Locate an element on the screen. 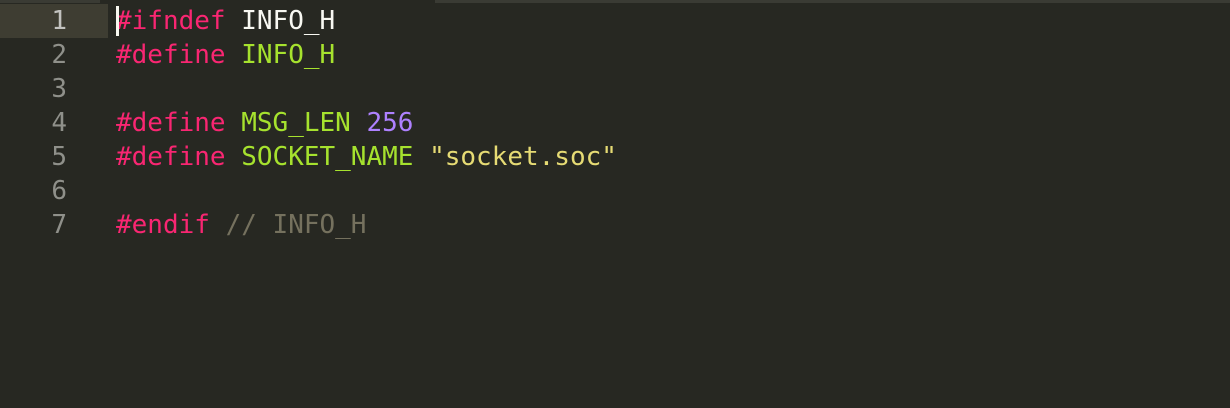 The image size is (1230, 408). code-line: #define MSG_LEN 256 is located at coordinates (264, 123).